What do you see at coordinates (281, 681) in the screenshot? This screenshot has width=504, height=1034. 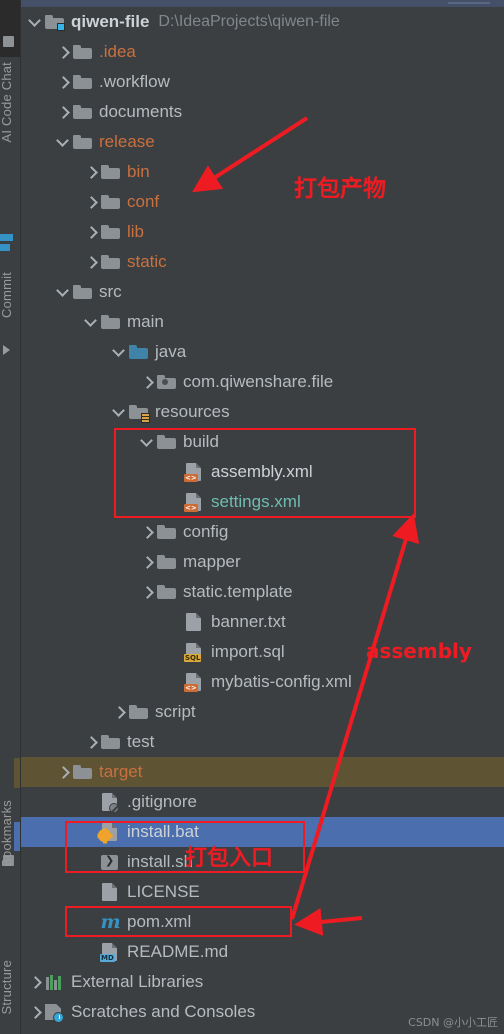 I see `tree-node-label: mybatis-config.xml` at bounding box center [281, 681].